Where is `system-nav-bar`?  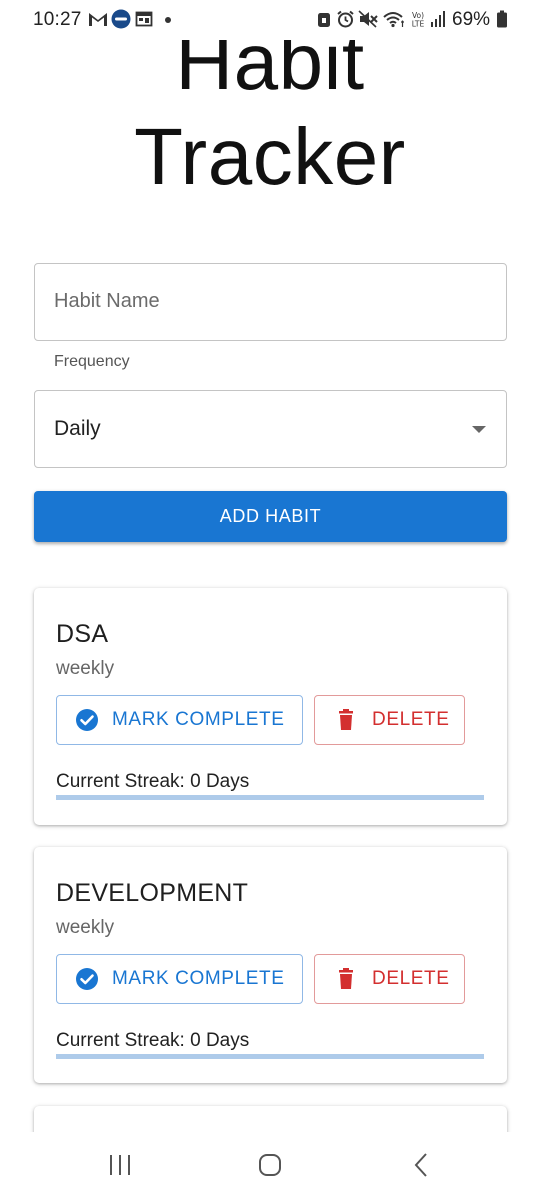 system-nav-bar is located at coordinates (270, 1166).